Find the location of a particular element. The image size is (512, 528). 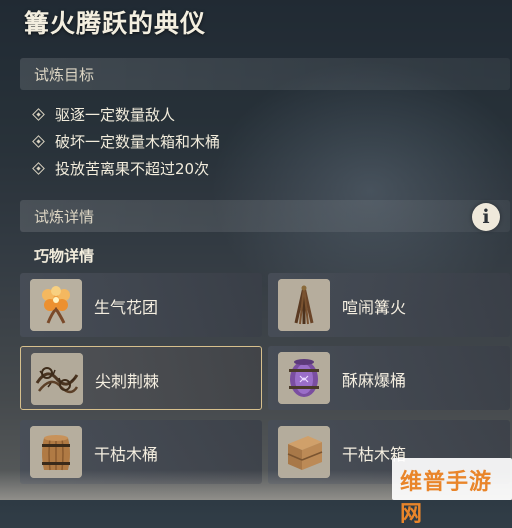

details-header: 试炼详情 is located at coordinates (265, 216).